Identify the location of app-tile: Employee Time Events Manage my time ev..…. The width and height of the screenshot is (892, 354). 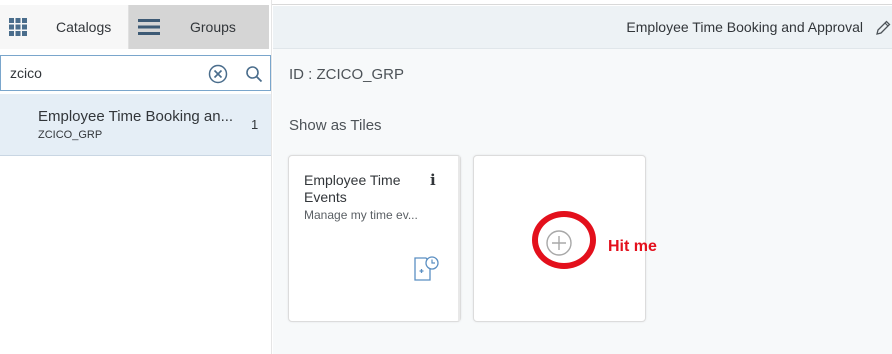
(374, 238).